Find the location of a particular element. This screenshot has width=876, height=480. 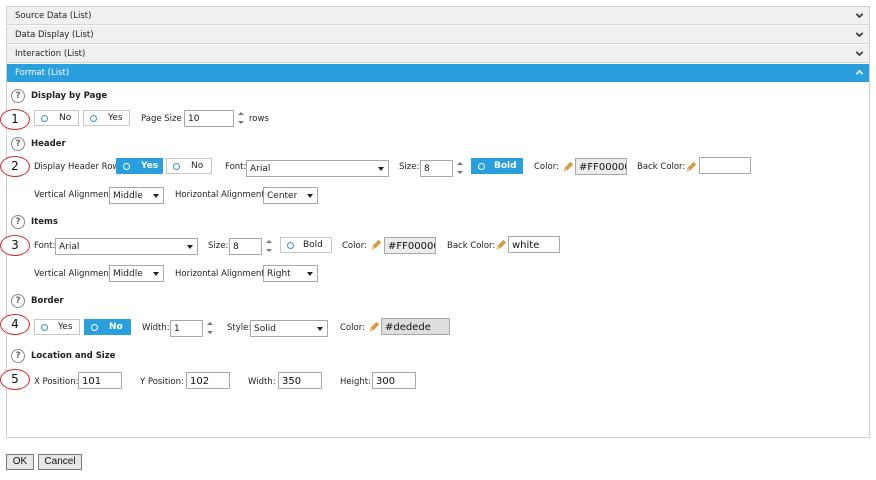

chevron-up-icon is located at coordinates (859, 72).